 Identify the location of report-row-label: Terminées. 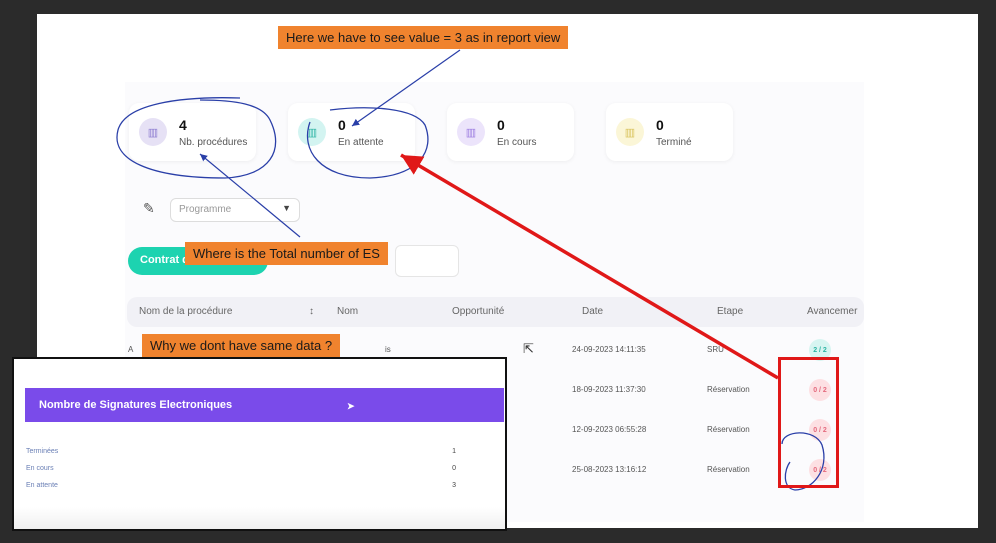
(42, 451).